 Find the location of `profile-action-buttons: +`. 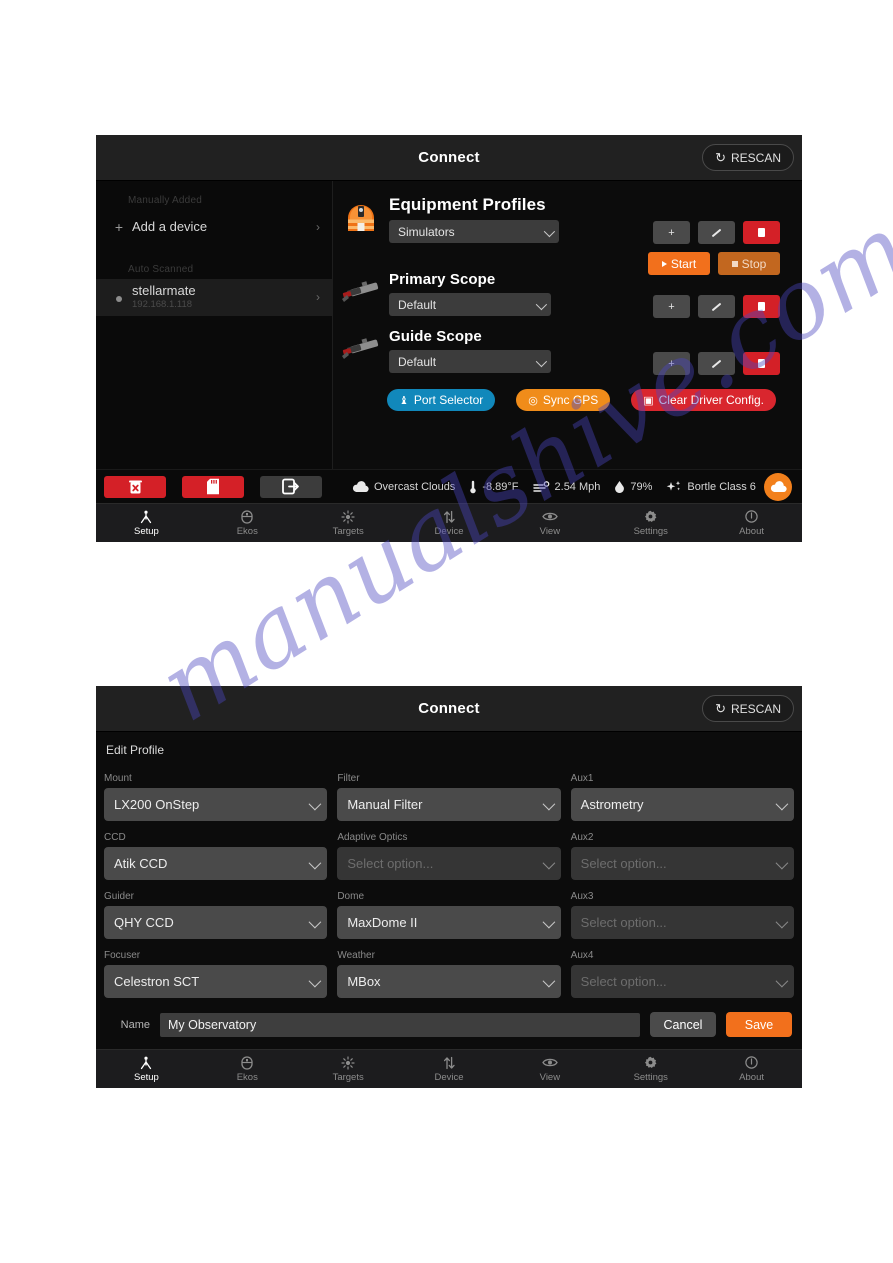

profile-action-buttons: + is located at coordinates (716, 232).